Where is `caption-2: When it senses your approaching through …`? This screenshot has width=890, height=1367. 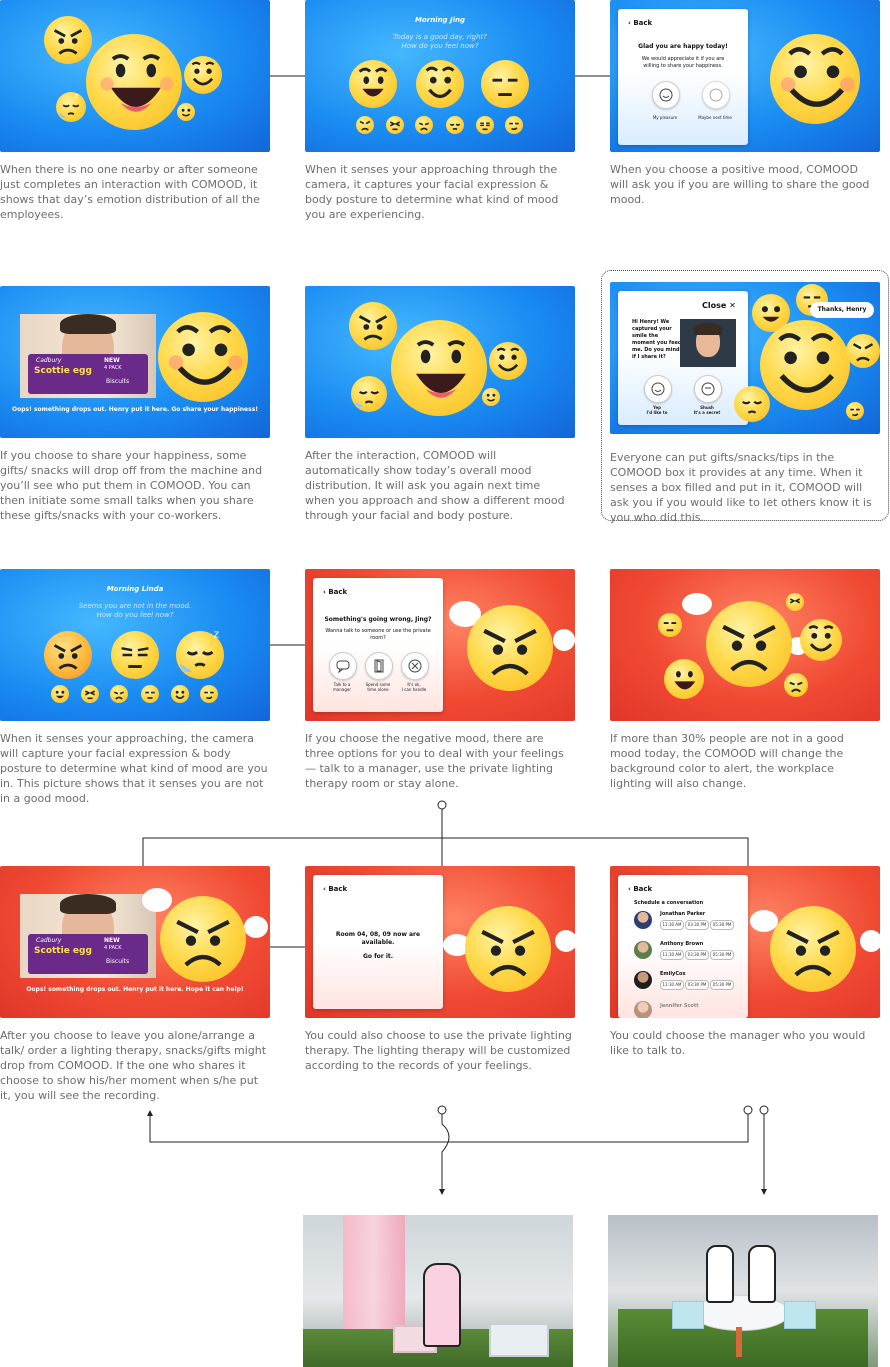 caption-2: When it senses your approaching through … is located at coordinates (432, 192).